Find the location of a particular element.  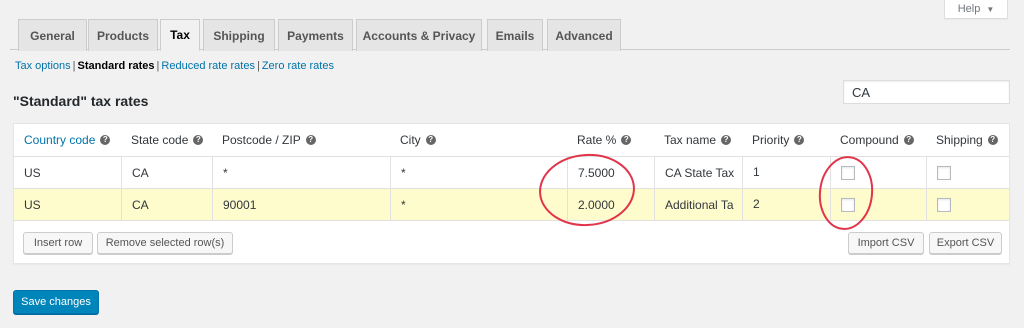

caret-down-icon: ▼ is located at coordinates (990, 9).